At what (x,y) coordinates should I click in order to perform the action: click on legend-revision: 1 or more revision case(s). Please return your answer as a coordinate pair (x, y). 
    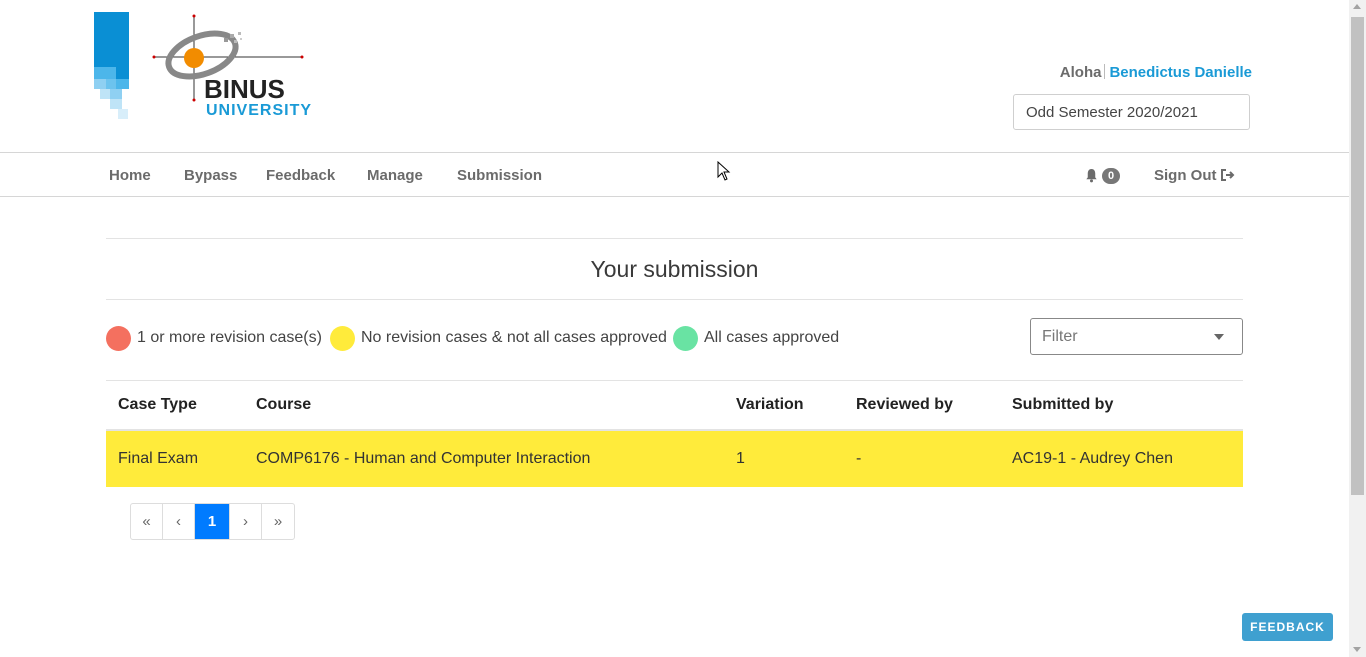
    Looking at the image, I should click on (214, 338).